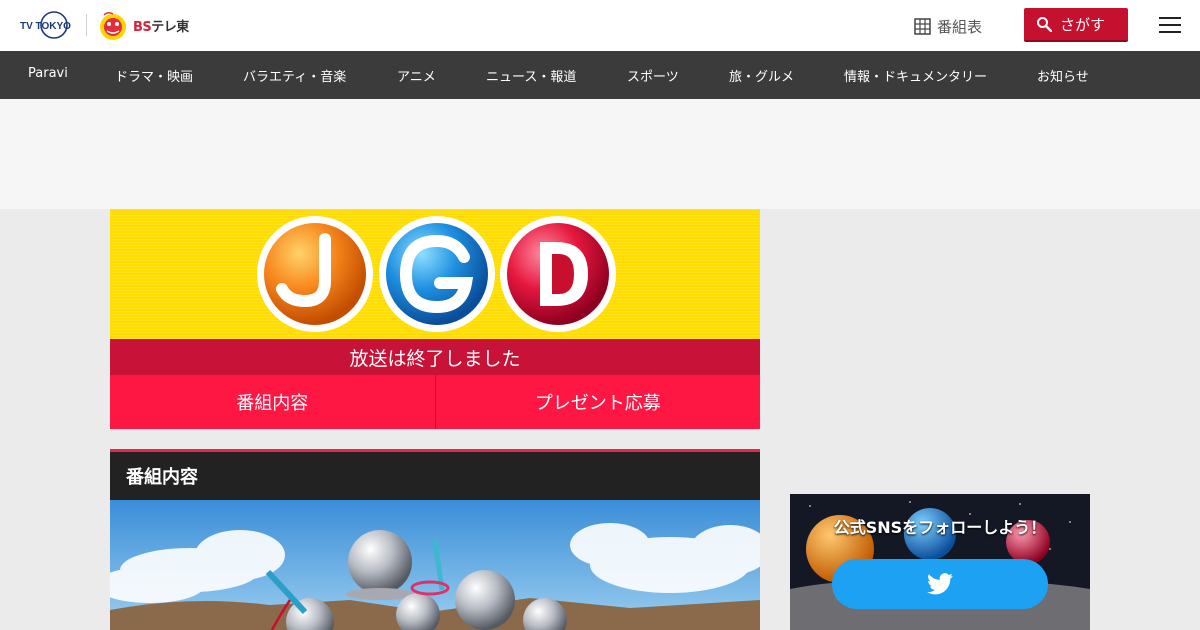 This screenshot has height=630, width=1200. What do you see at coordinates (531, 75) in the screenshot?
I see `nav-item-news: ニュース・報道` at bounding box center [531, 75].